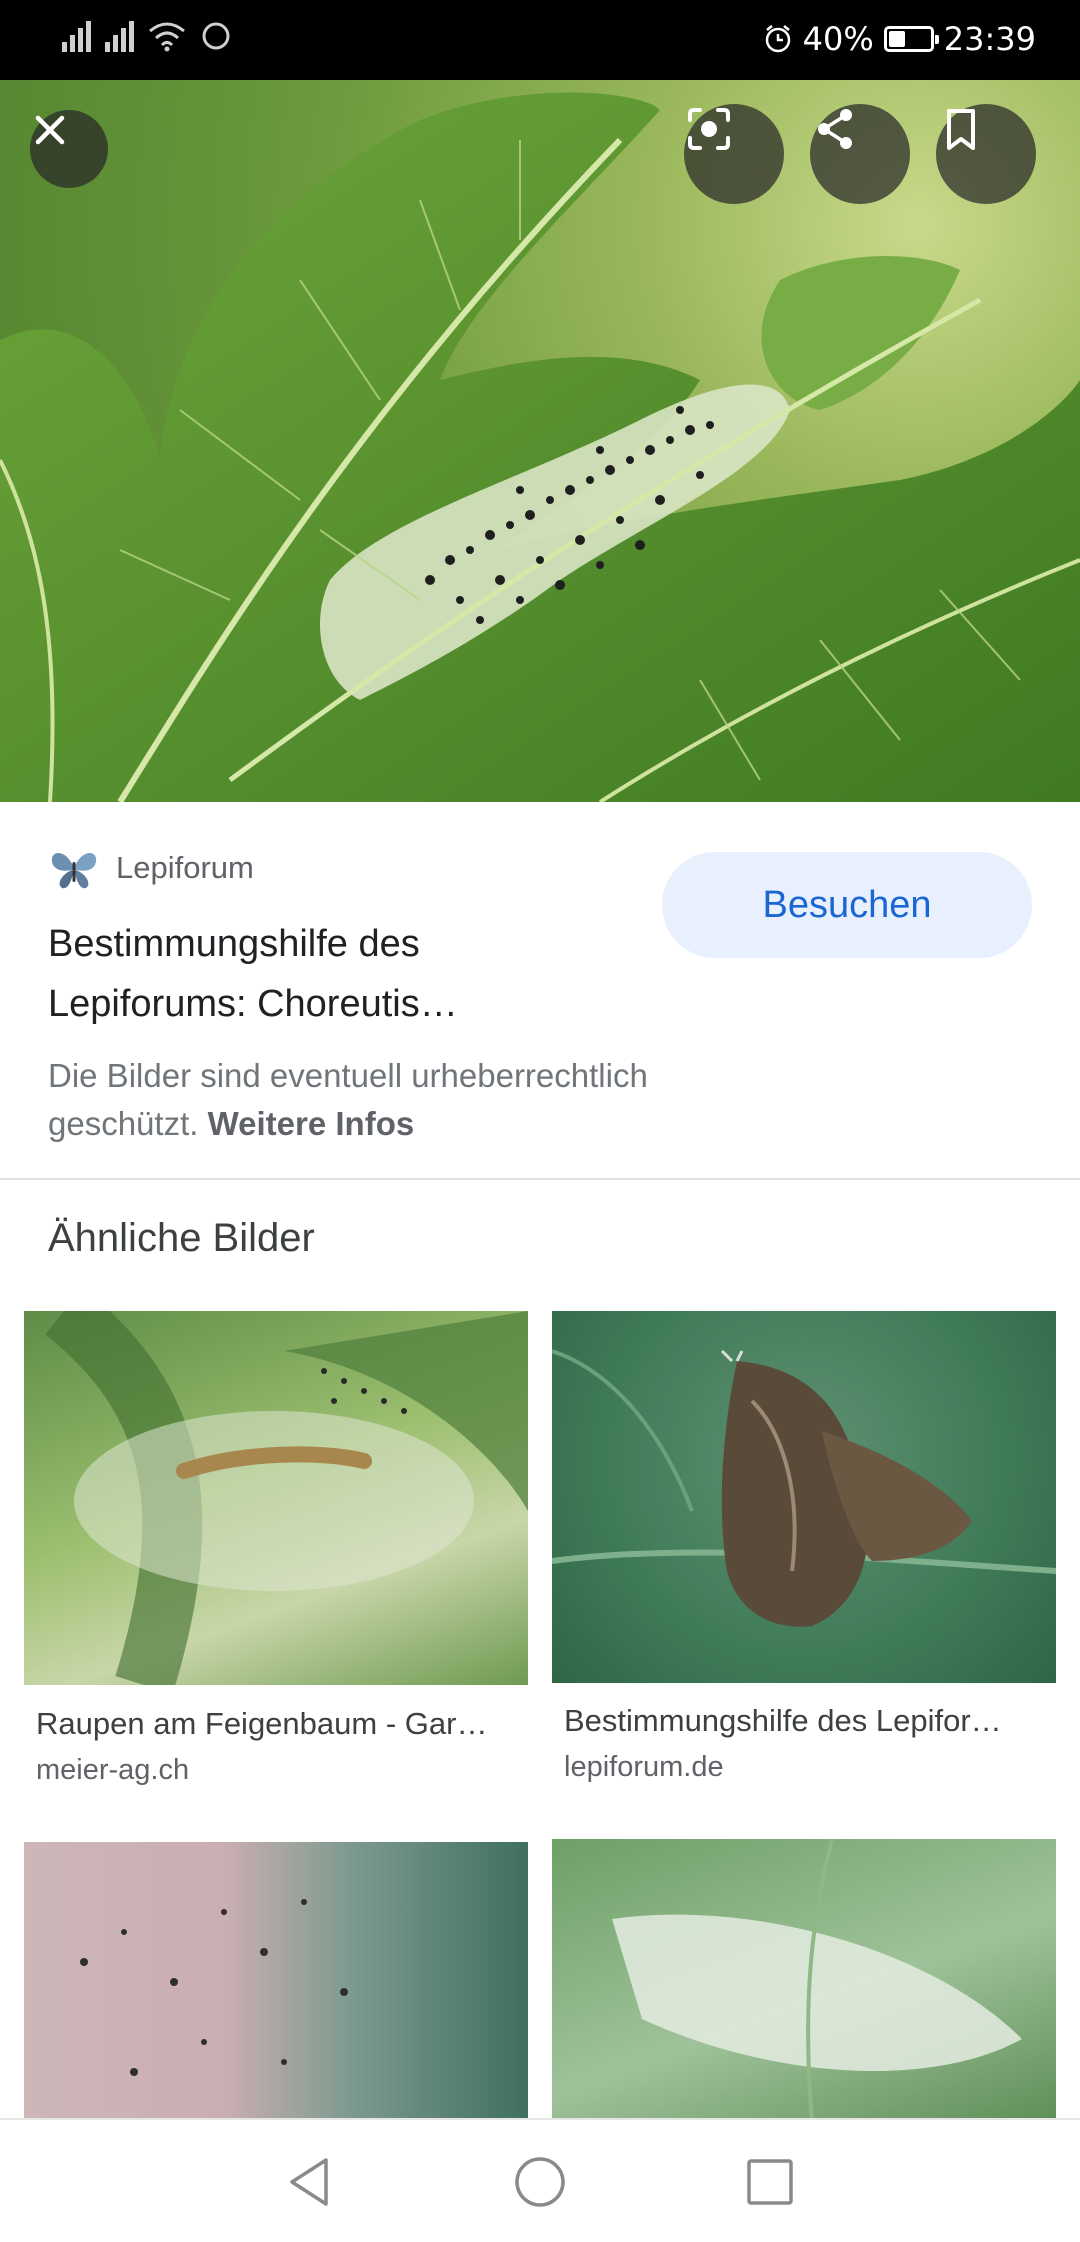 The image size is (1080, 2242). What do you see at coordinates (709, 129) in the screenshot?
I see `lens-icon` at bounding box center [709, 129].